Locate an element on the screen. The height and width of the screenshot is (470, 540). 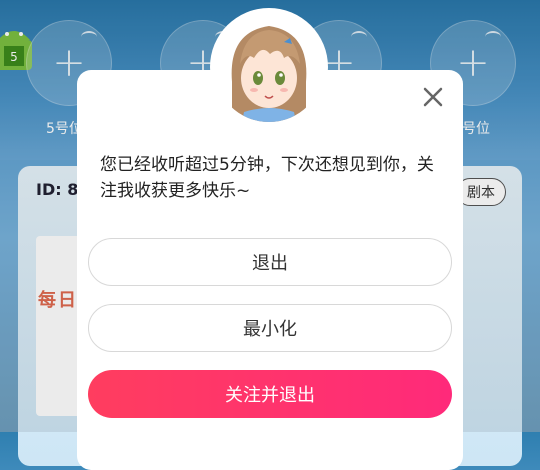
dialog-message: 您已经收听超过5分钟，下次还想见到你，关注我收获更多快乐~ is located at coordinates (267, 178).